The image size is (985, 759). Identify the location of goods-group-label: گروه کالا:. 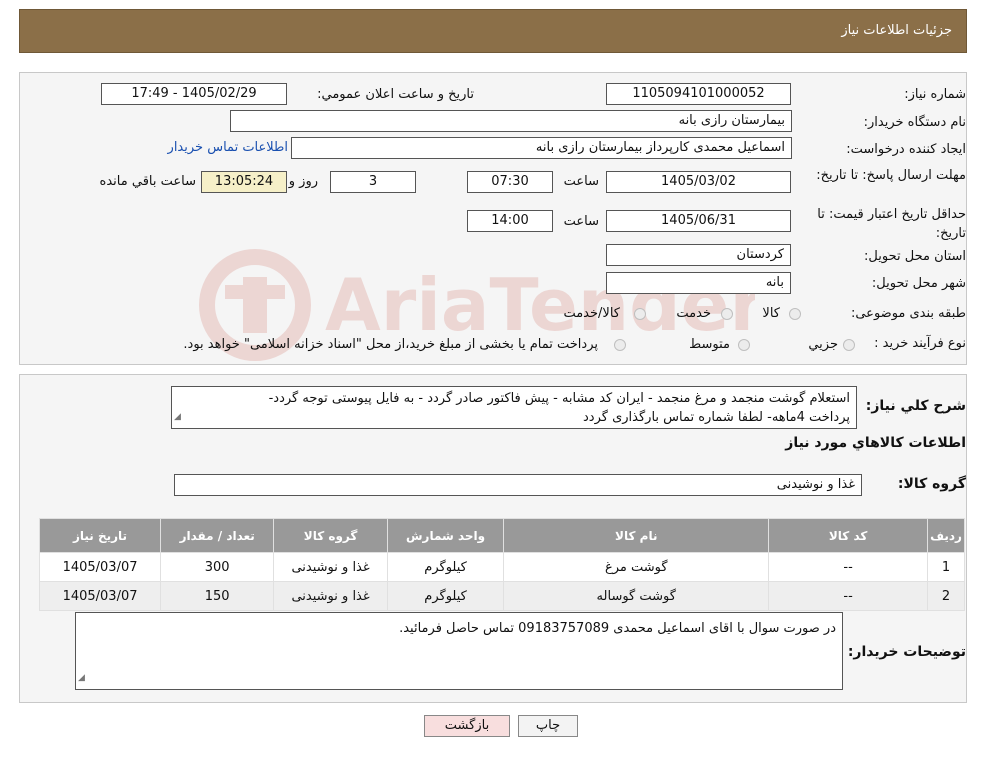
(931, 484).